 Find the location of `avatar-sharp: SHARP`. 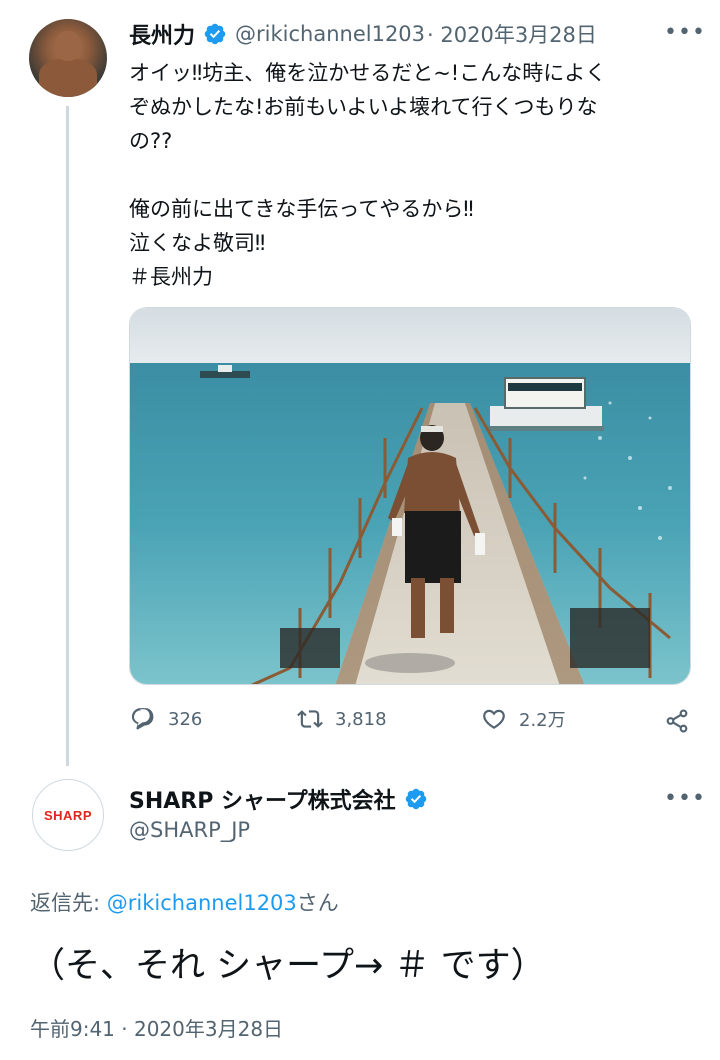

avatar-sharp: SHARP is located at coordinates (68, 815).